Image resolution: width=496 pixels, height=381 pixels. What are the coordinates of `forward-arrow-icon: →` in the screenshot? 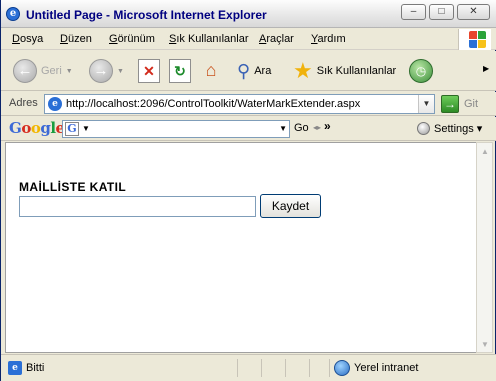 It's located at (101, 71).